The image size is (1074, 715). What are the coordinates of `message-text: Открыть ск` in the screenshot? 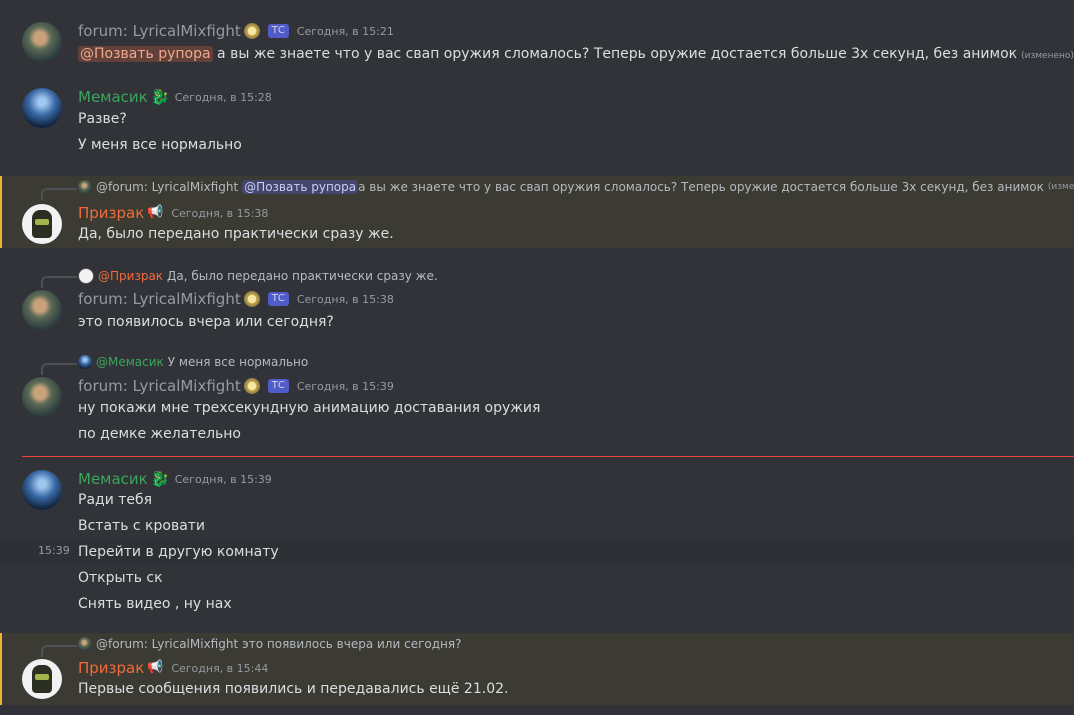 It's located at (120, 578).